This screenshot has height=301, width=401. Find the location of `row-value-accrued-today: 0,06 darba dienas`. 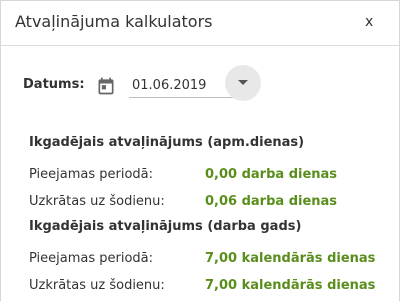

row-value-accrued-today: 0,06 darba dienas is located at coordinates (271, 201).